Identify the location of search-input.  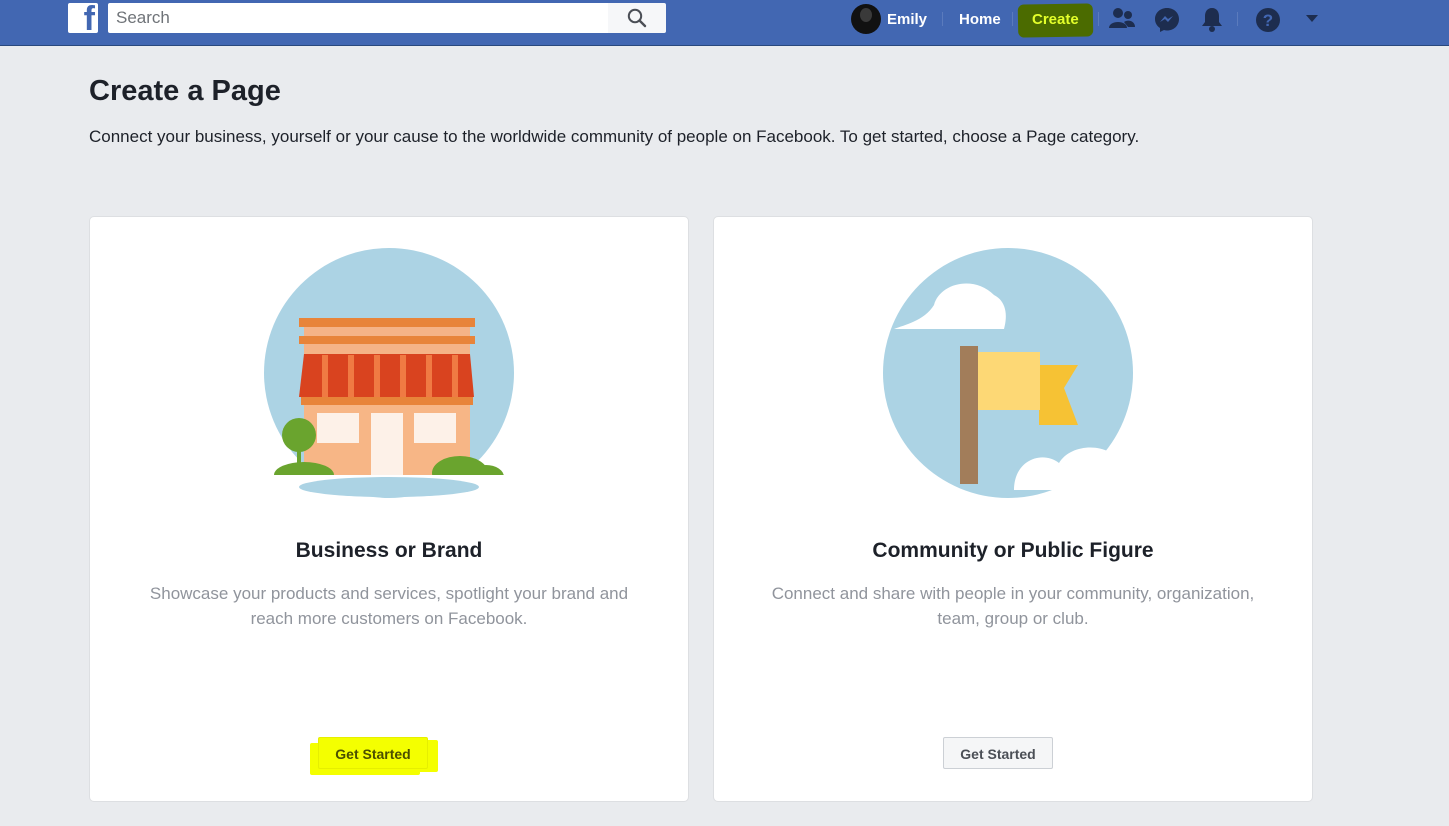
(357, 18).